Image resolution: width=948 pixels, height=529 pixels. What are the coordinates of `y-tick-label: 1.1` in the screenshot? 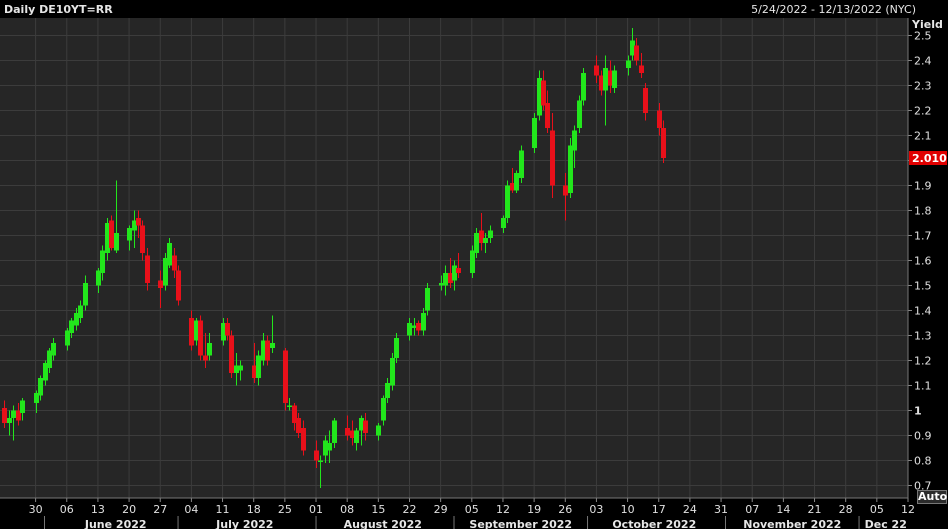 It's located at (923, 386).